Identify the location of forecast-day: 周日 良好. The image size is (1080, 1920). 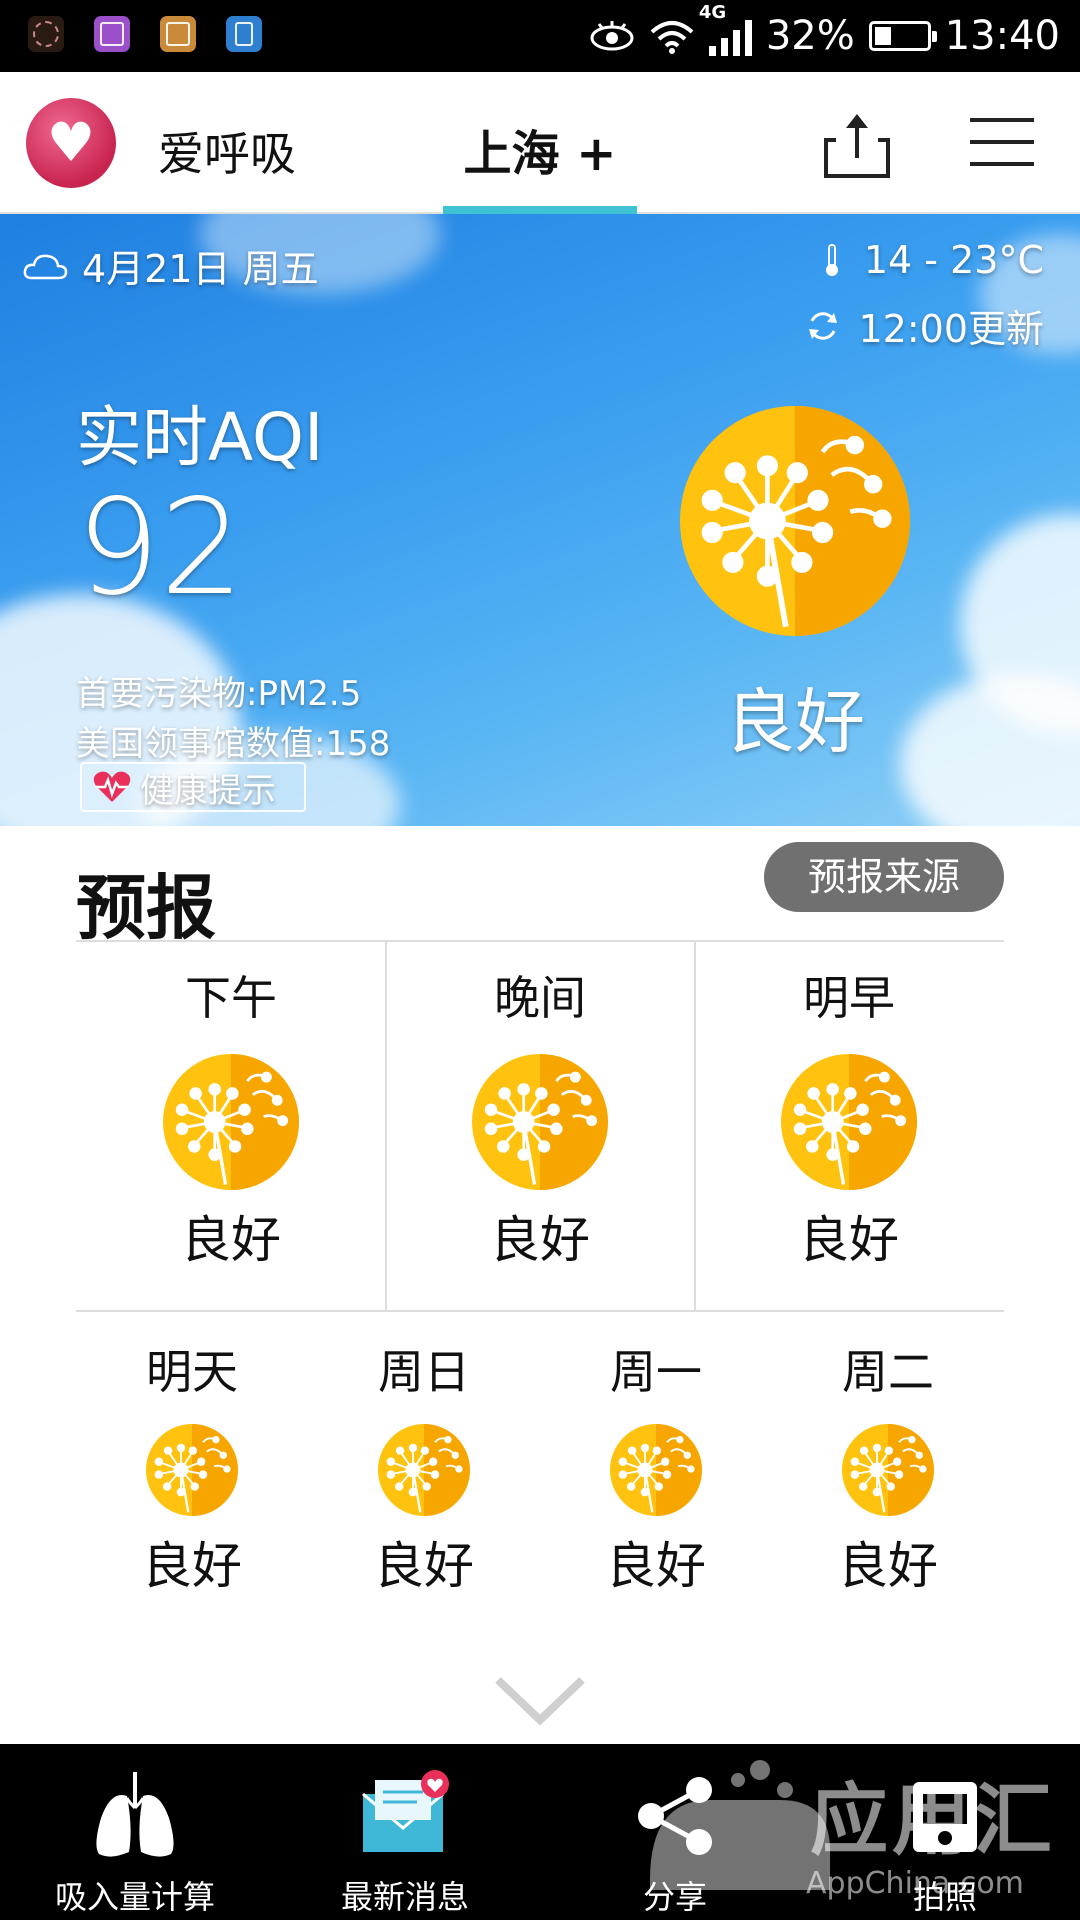
(424, 1467).